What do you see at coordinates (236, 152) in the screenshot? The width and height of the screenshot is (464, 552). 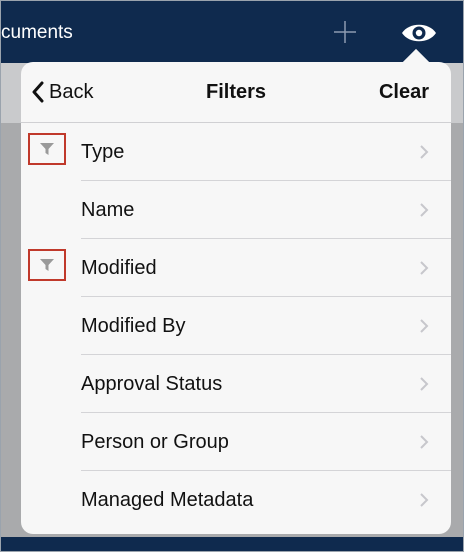 I see `filter-row-type: Type` at bounding box center [236, 152].